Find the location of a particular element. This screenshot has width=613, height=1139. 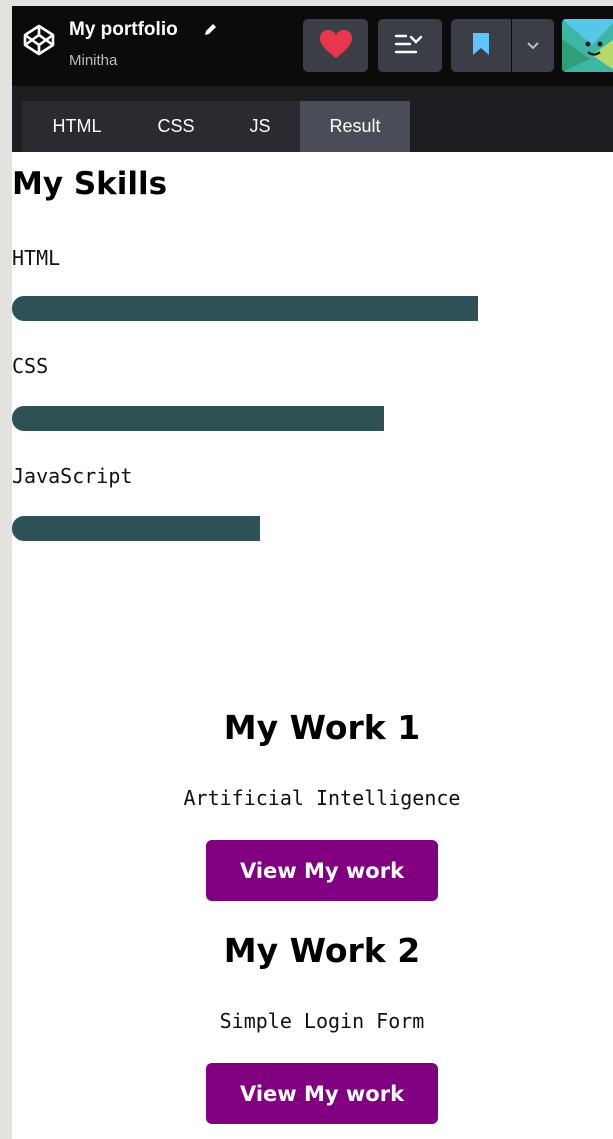

tab-strip: HTML CSS JS Result is located at coordinates (216, 126).